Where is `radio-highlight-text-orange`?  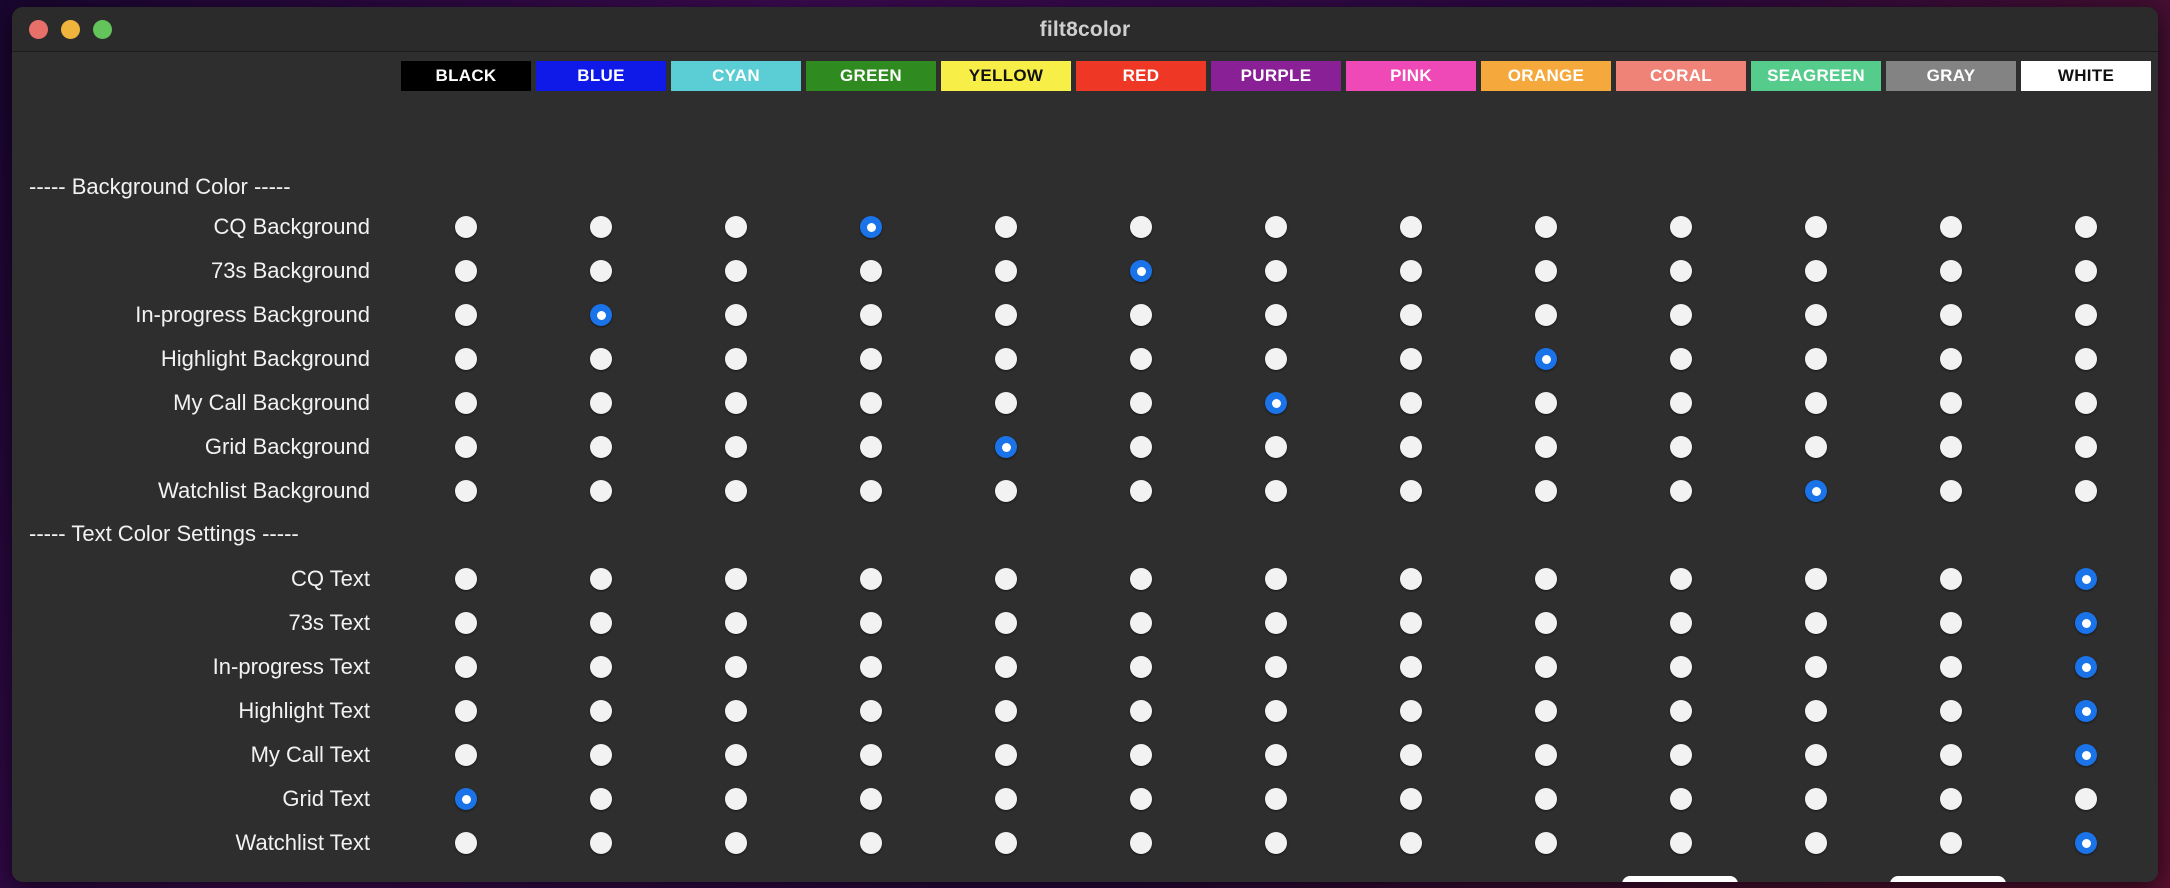
radio-highlight-text-orange is located at coordinates (1546, 711).